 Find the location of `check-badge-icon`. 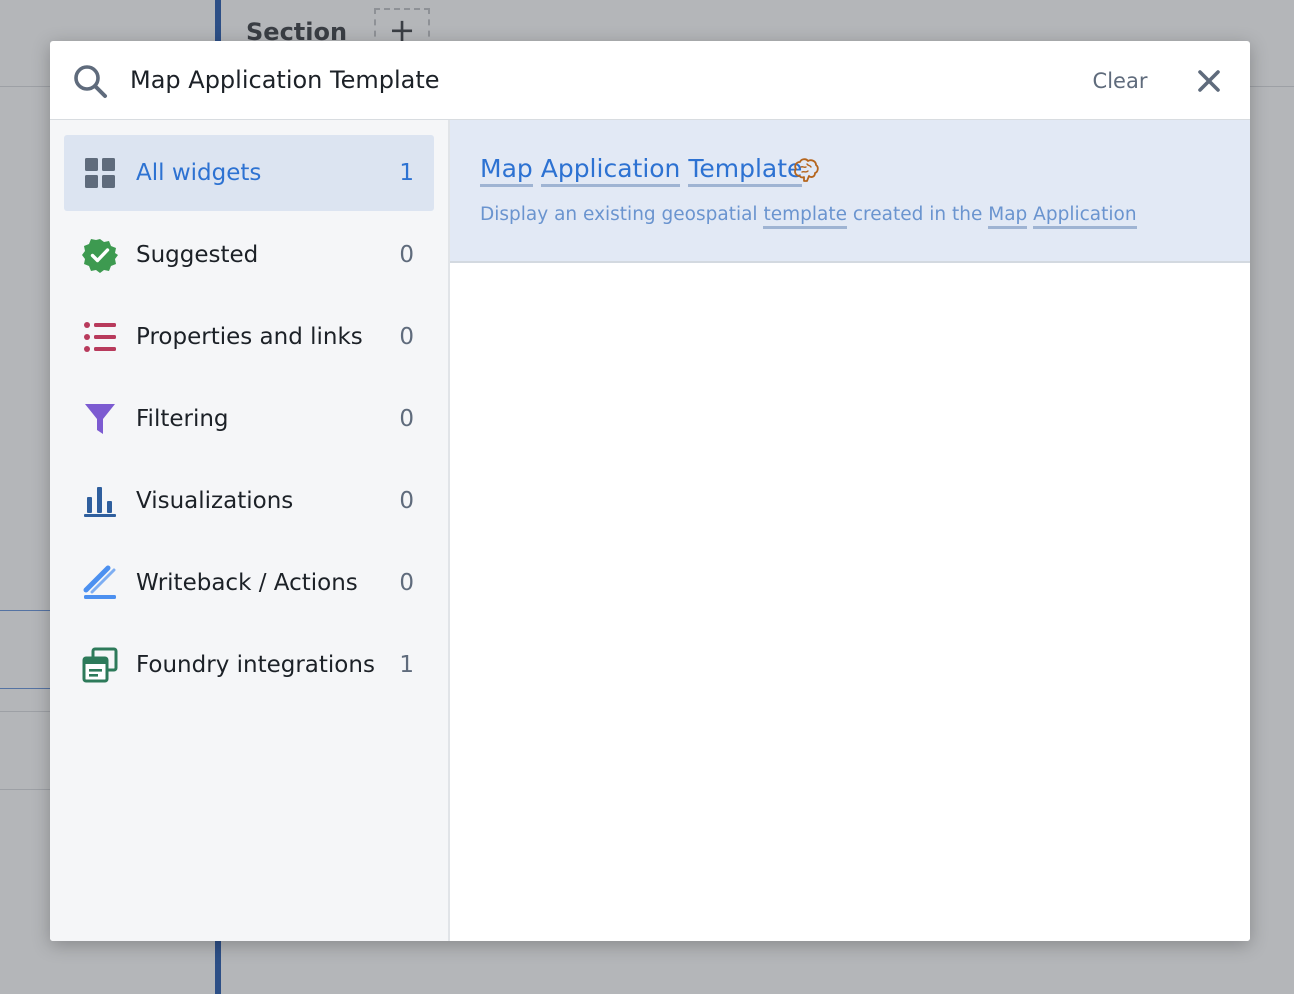

check-badge-icon is located at coordinates (100, 256).